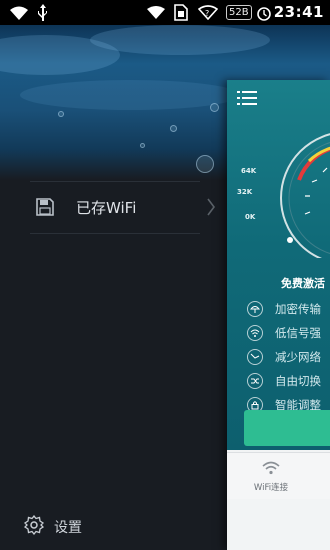  Describe the element at coordinates (211, 209) in the screenshot. I see `chevron-right-icon` at that location.